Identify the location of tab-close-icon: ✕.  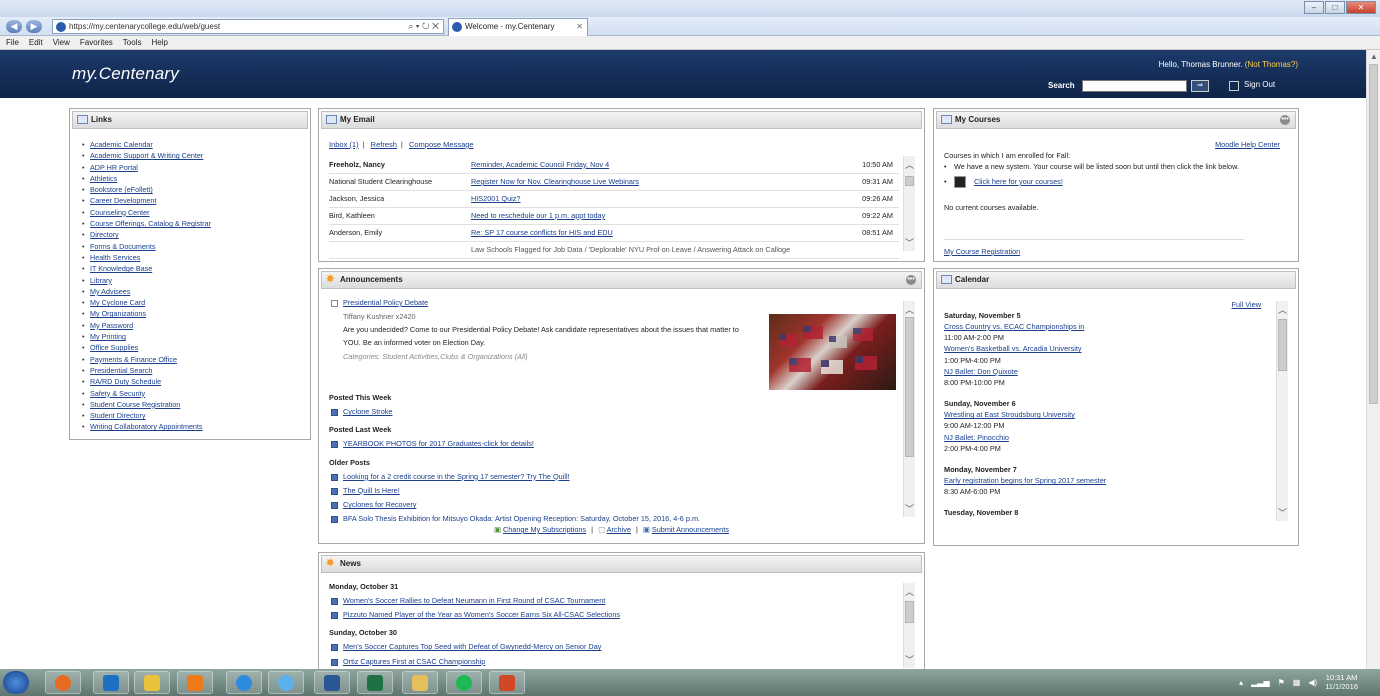
(579, 27).